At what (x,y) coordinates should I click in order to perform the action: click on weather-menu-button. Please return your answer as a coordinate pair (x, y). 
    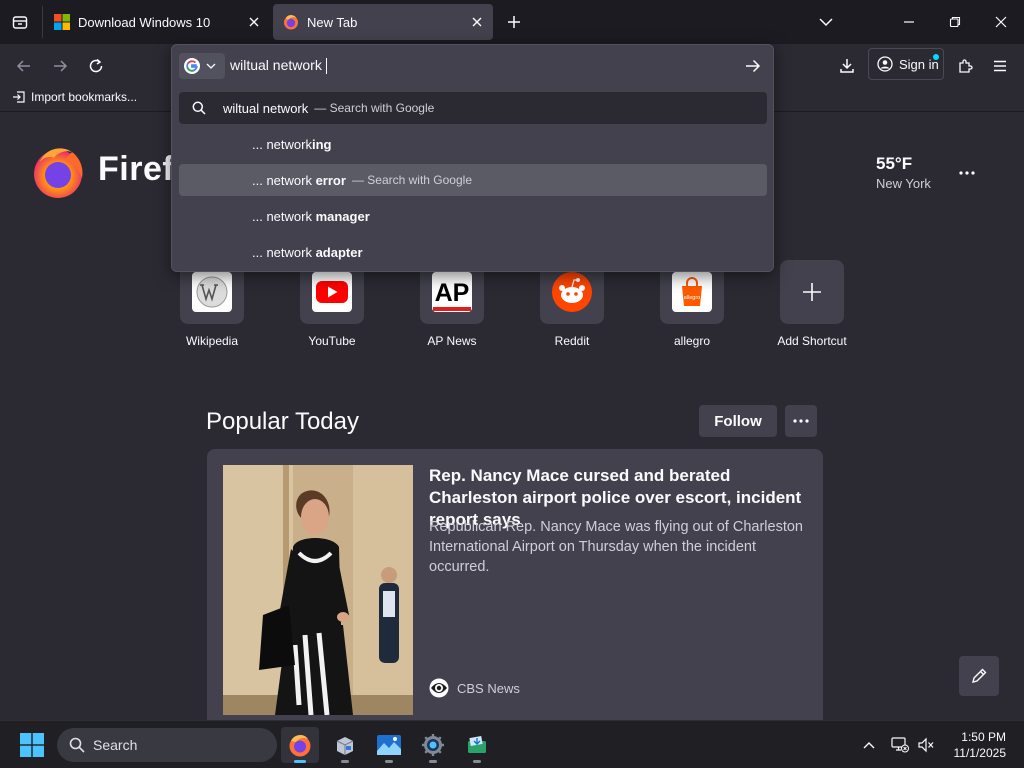
    Looking at the image, I should click on (967, 173).